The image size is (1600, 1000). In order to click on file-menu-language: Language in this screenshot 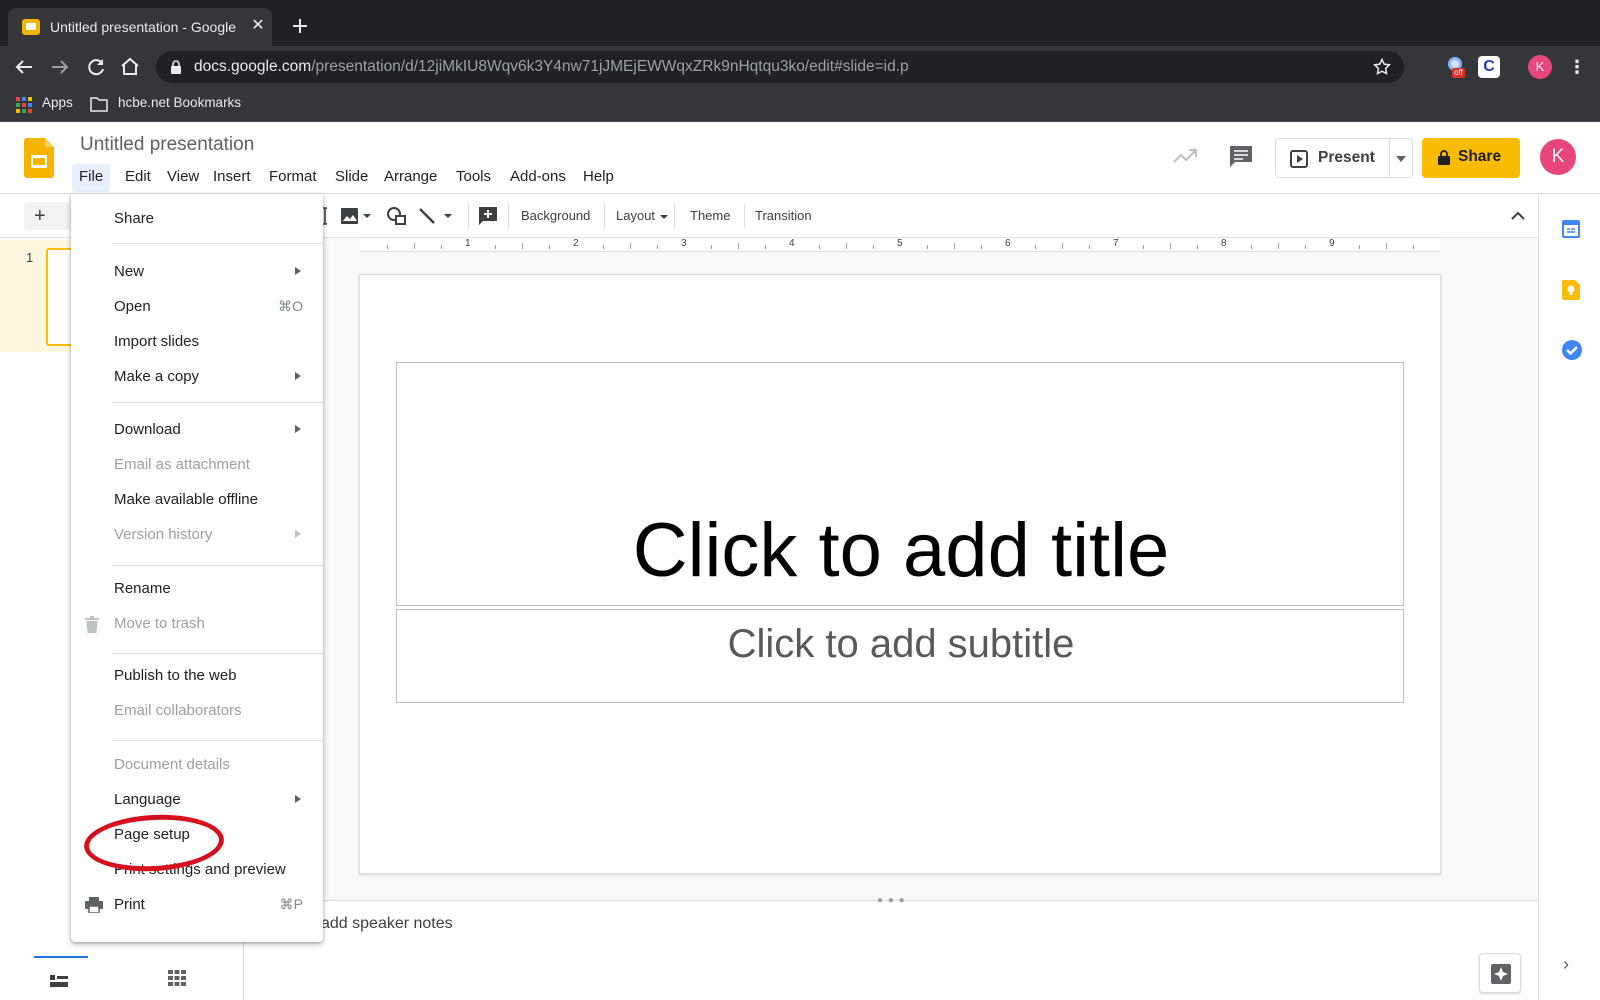, I will do `click(197, 801)`.